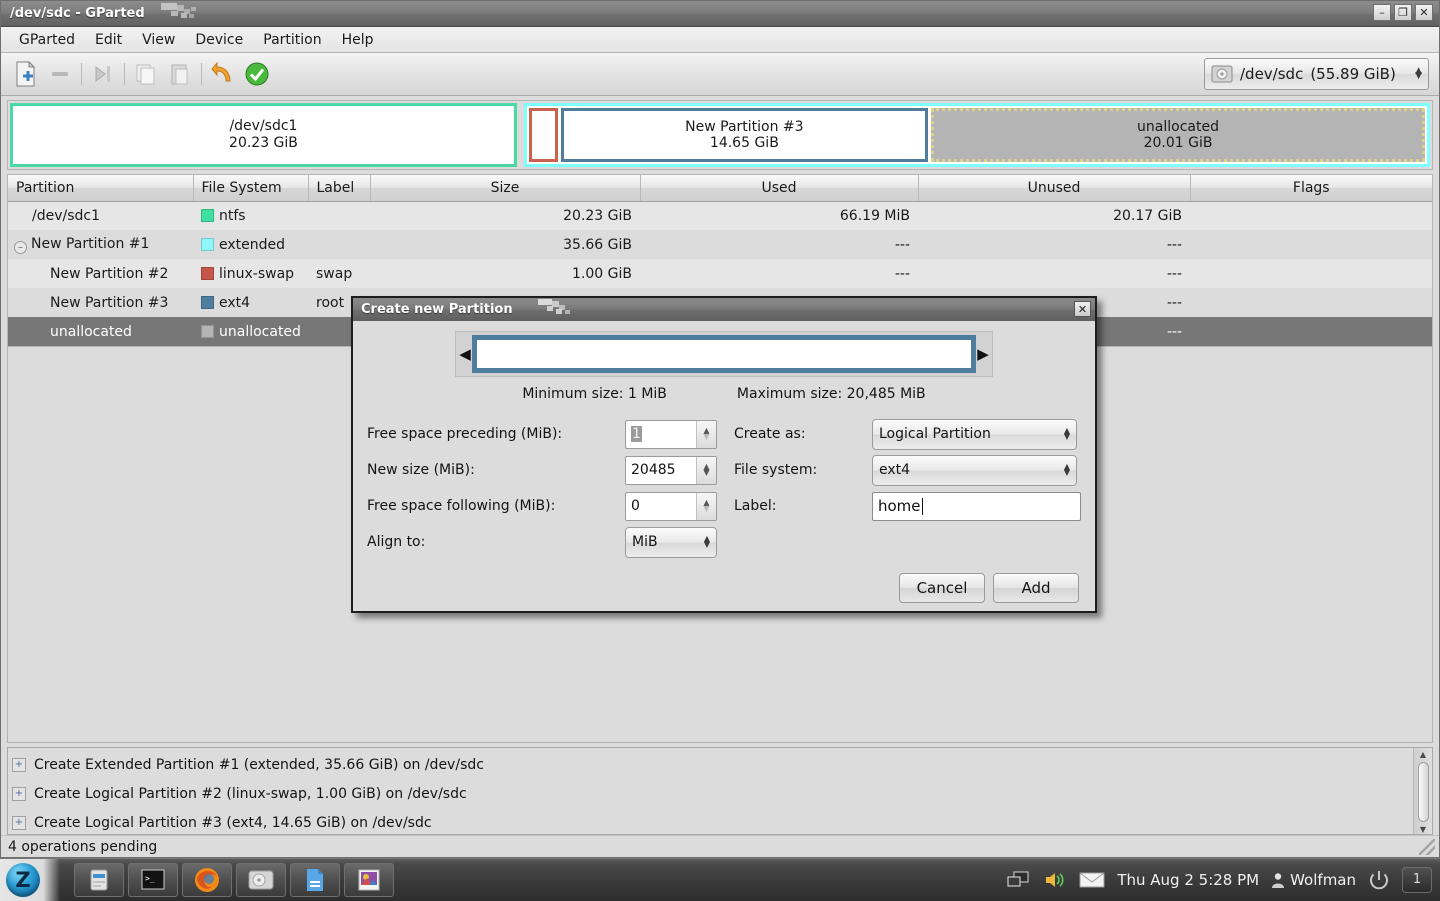 The width and height of the screenshot is (1440, 901). I want to click on file-system-caret-icon: ▲ ▼, so click(1067, 470).